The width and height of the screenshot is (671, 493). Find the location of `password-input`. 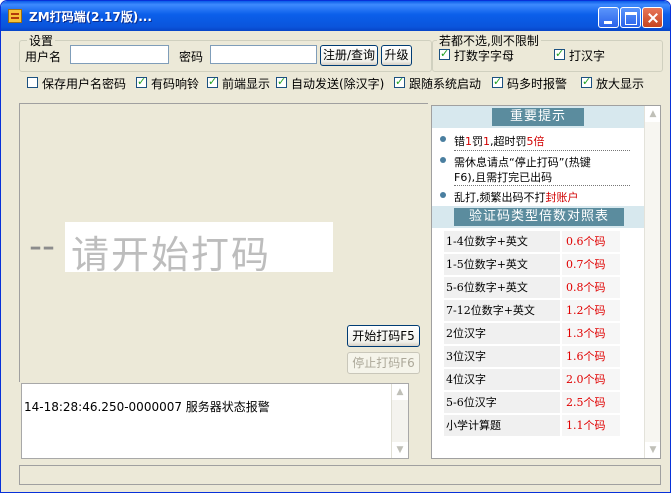

password-input is located at coordinates (263, 54).